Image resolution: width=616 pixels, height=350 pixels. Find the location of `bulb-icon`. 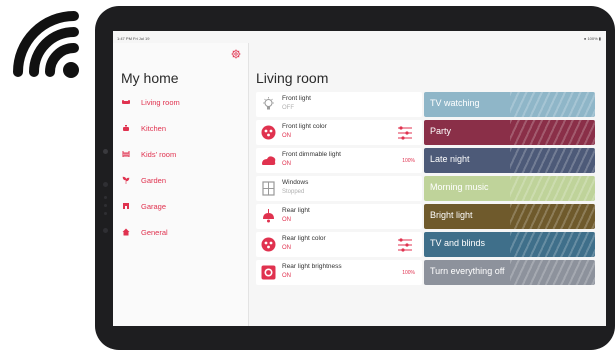

bulb-icon is located at coordinates (268, 103).